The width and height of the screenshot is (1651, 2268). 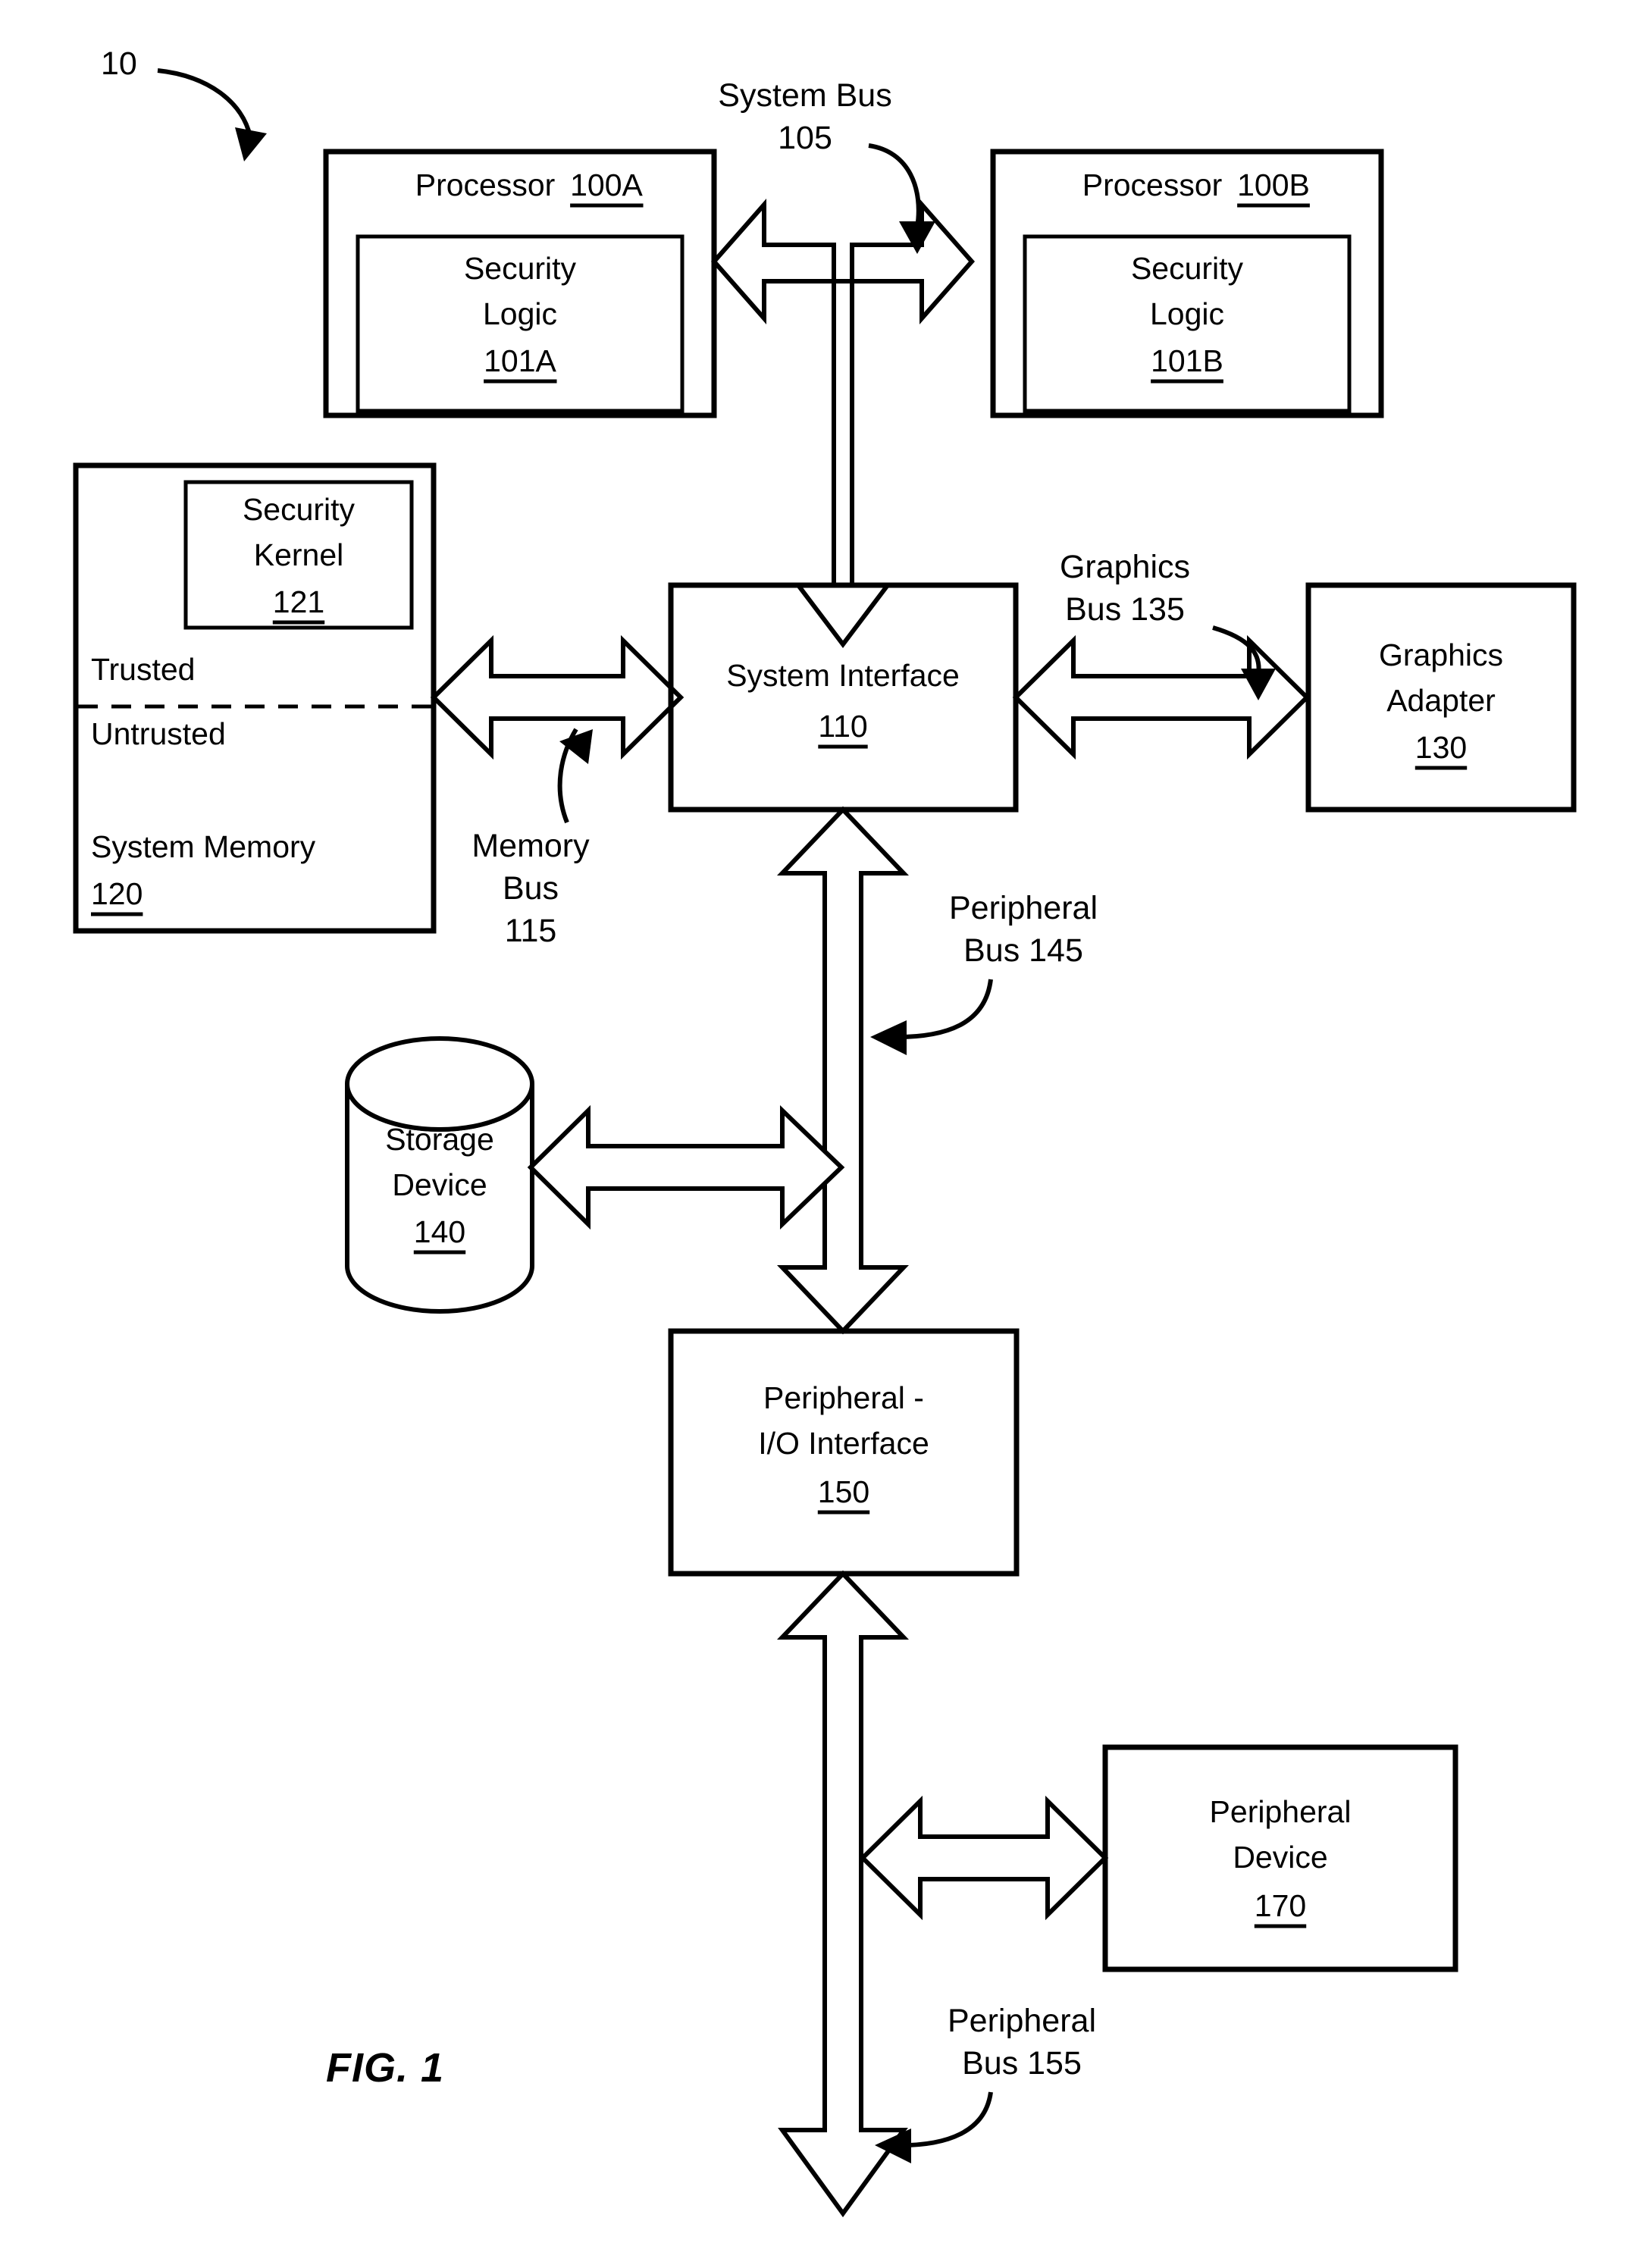 I want to click on system-bus-label-line1: System Bus, so click(x=805, y=95).